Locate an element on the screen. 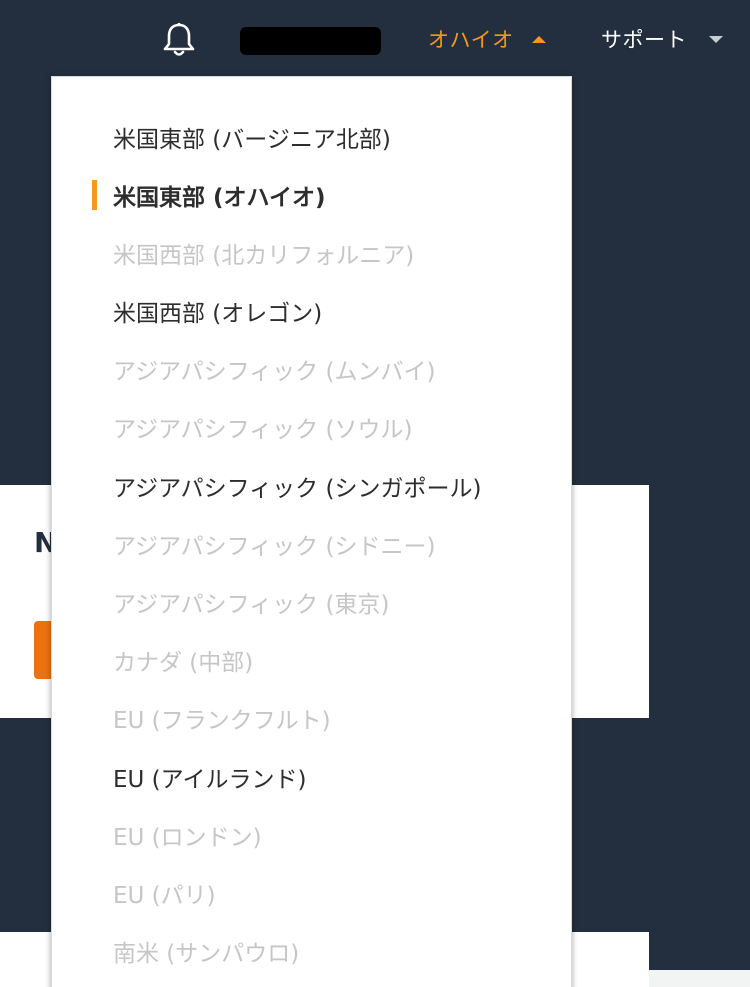  region-item-ap-south-1: アジアパシフィック (ムンバイ) is located at coordinates (274, 369).